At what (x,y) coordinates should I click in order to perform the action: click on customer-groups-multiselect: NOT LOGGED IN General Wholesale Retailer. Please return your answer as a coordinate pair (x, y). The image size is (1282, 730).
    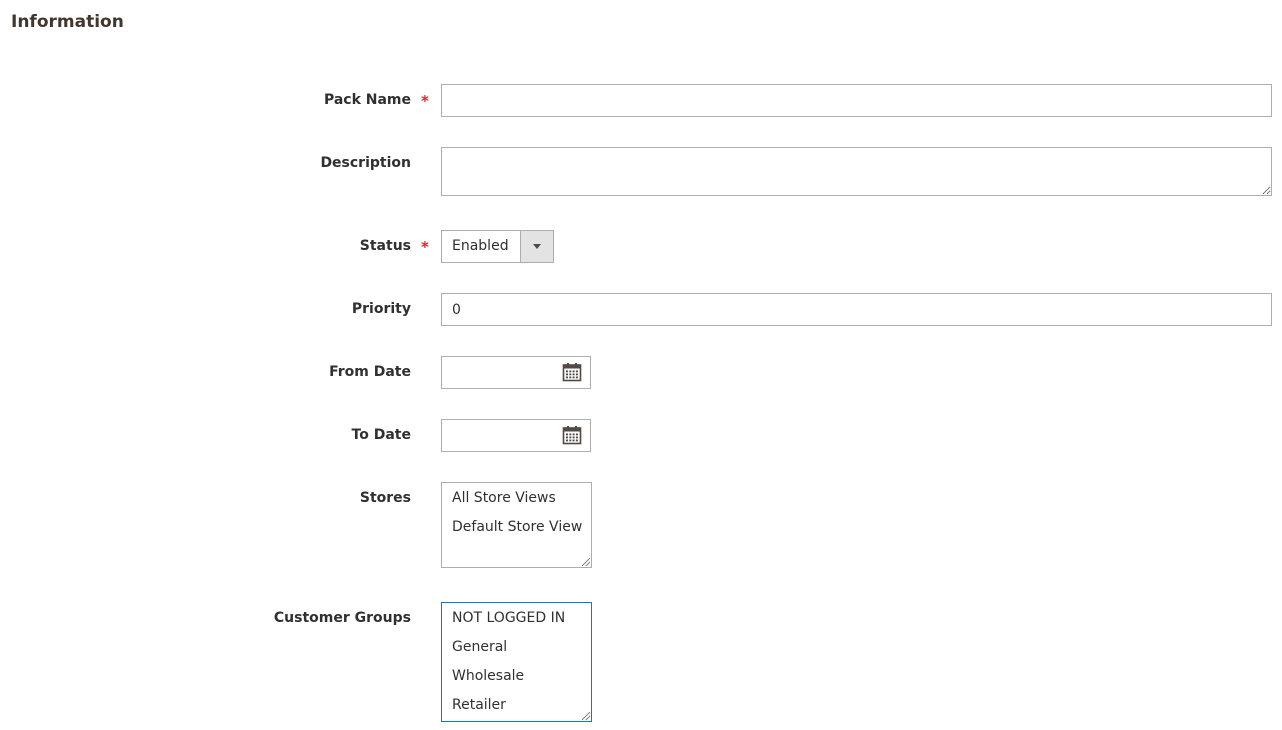
    Looking at the image, I should click on (516, 662).